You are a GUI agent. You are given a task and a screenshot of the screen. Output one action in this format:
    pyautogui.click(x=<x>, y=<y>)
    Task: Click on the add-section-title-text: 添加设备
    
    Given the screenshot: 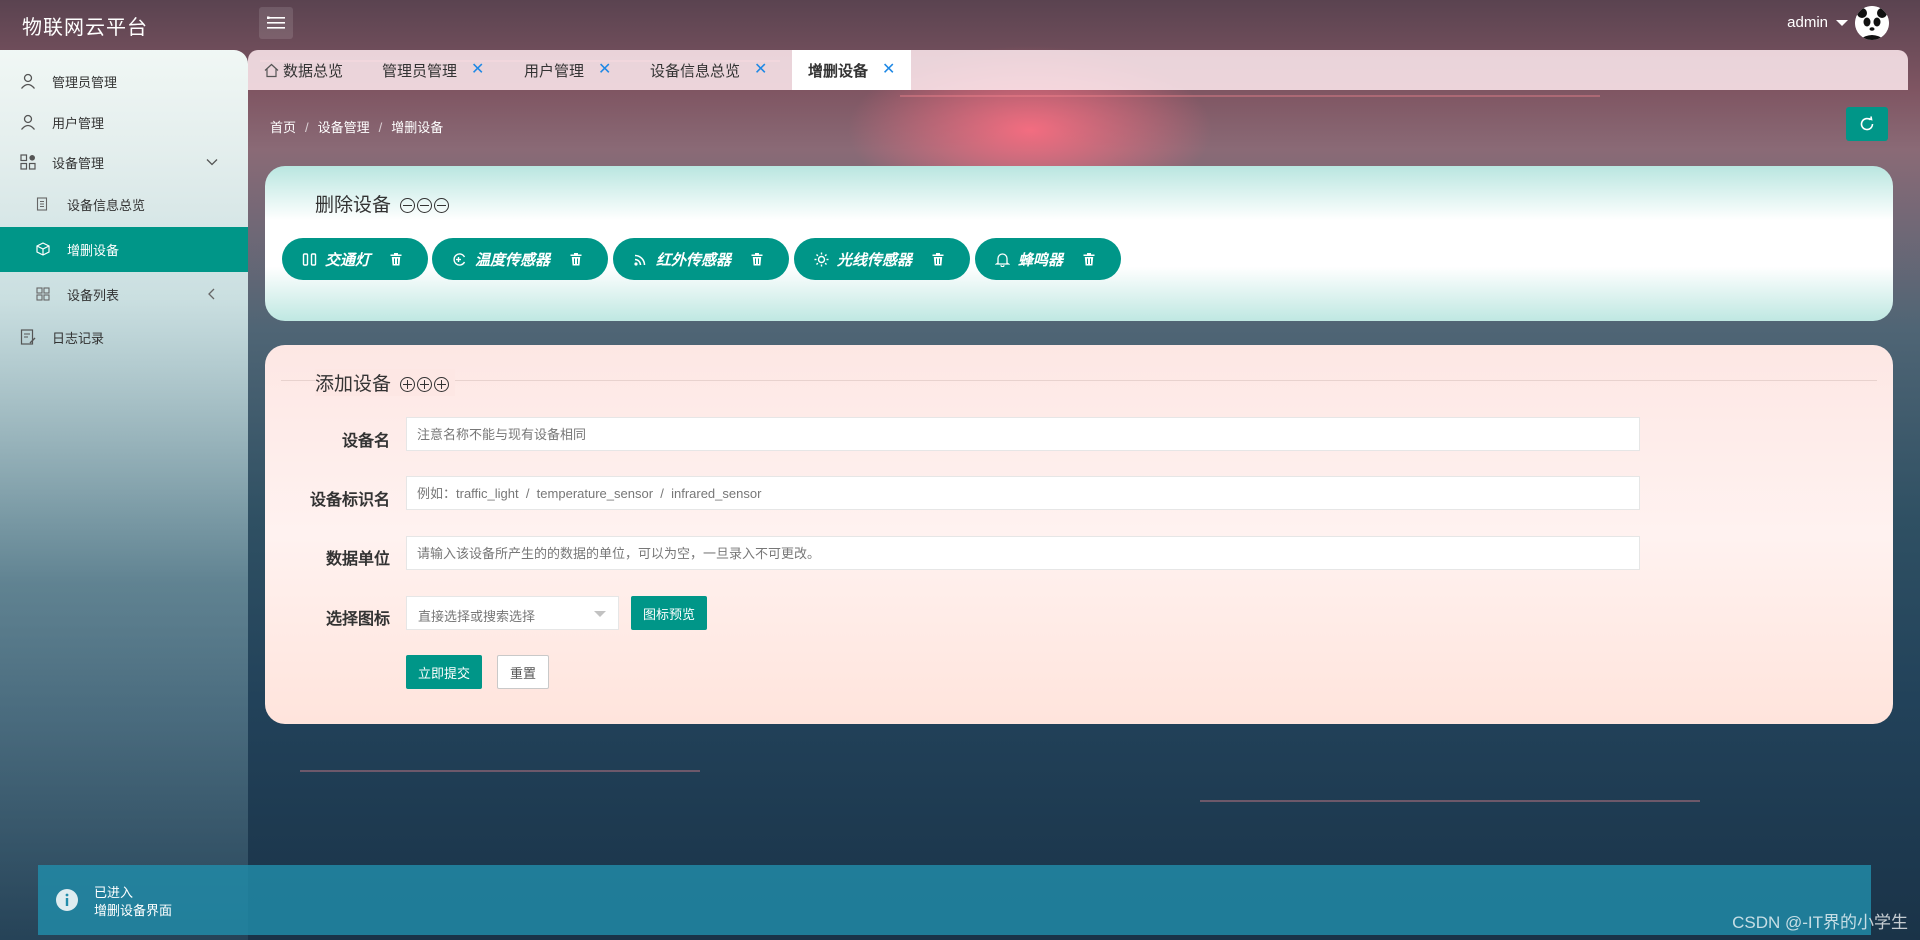 What is the action you would take?
    pyautogui.click(x=353, y=384)
    